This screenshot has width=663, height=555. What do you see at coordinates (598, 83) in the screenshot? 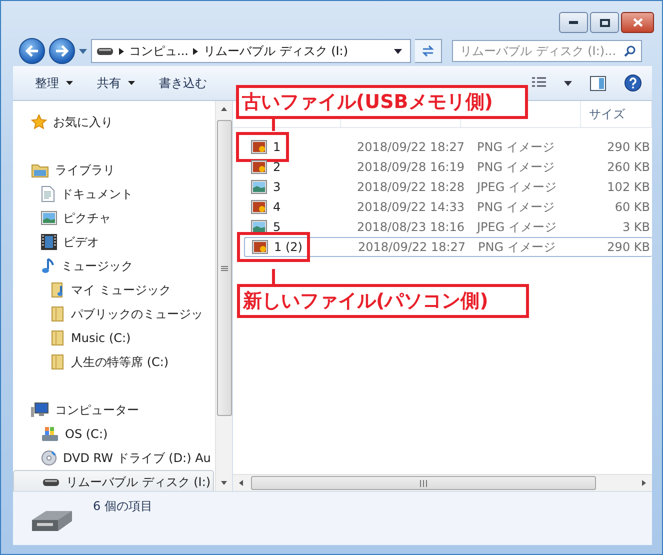
I see `preview-pane-icon` at bounding box center [598, 83].